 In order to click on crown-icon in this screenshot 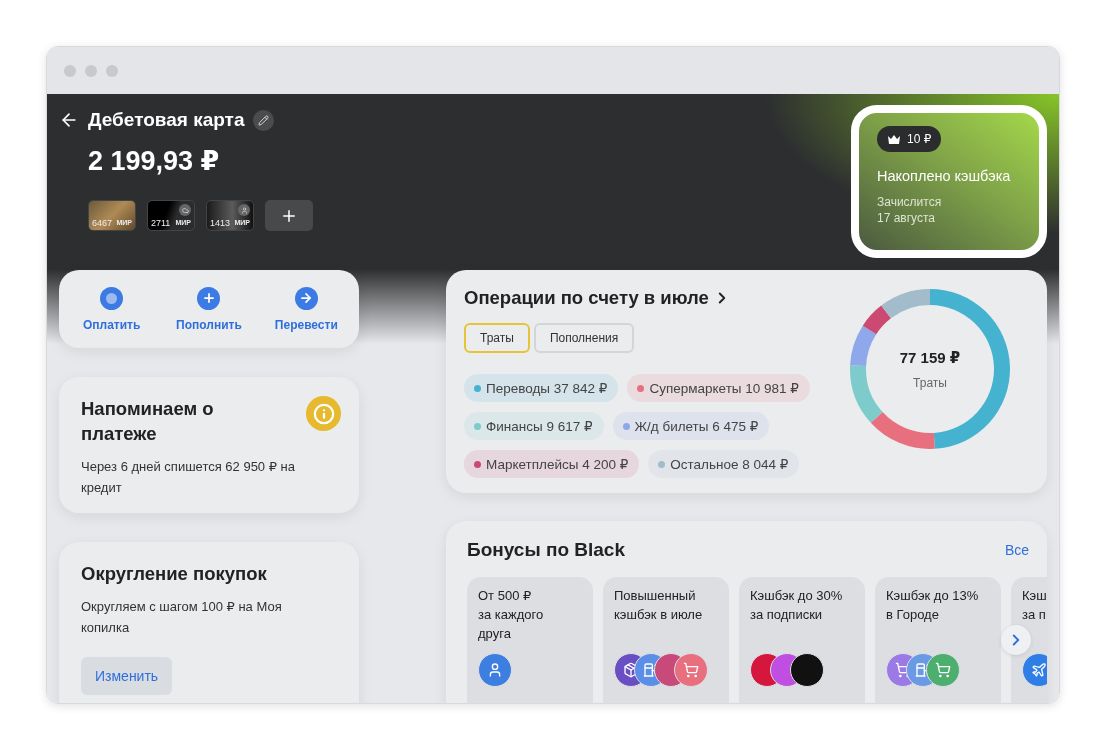, I will do `click(894, 139)`.